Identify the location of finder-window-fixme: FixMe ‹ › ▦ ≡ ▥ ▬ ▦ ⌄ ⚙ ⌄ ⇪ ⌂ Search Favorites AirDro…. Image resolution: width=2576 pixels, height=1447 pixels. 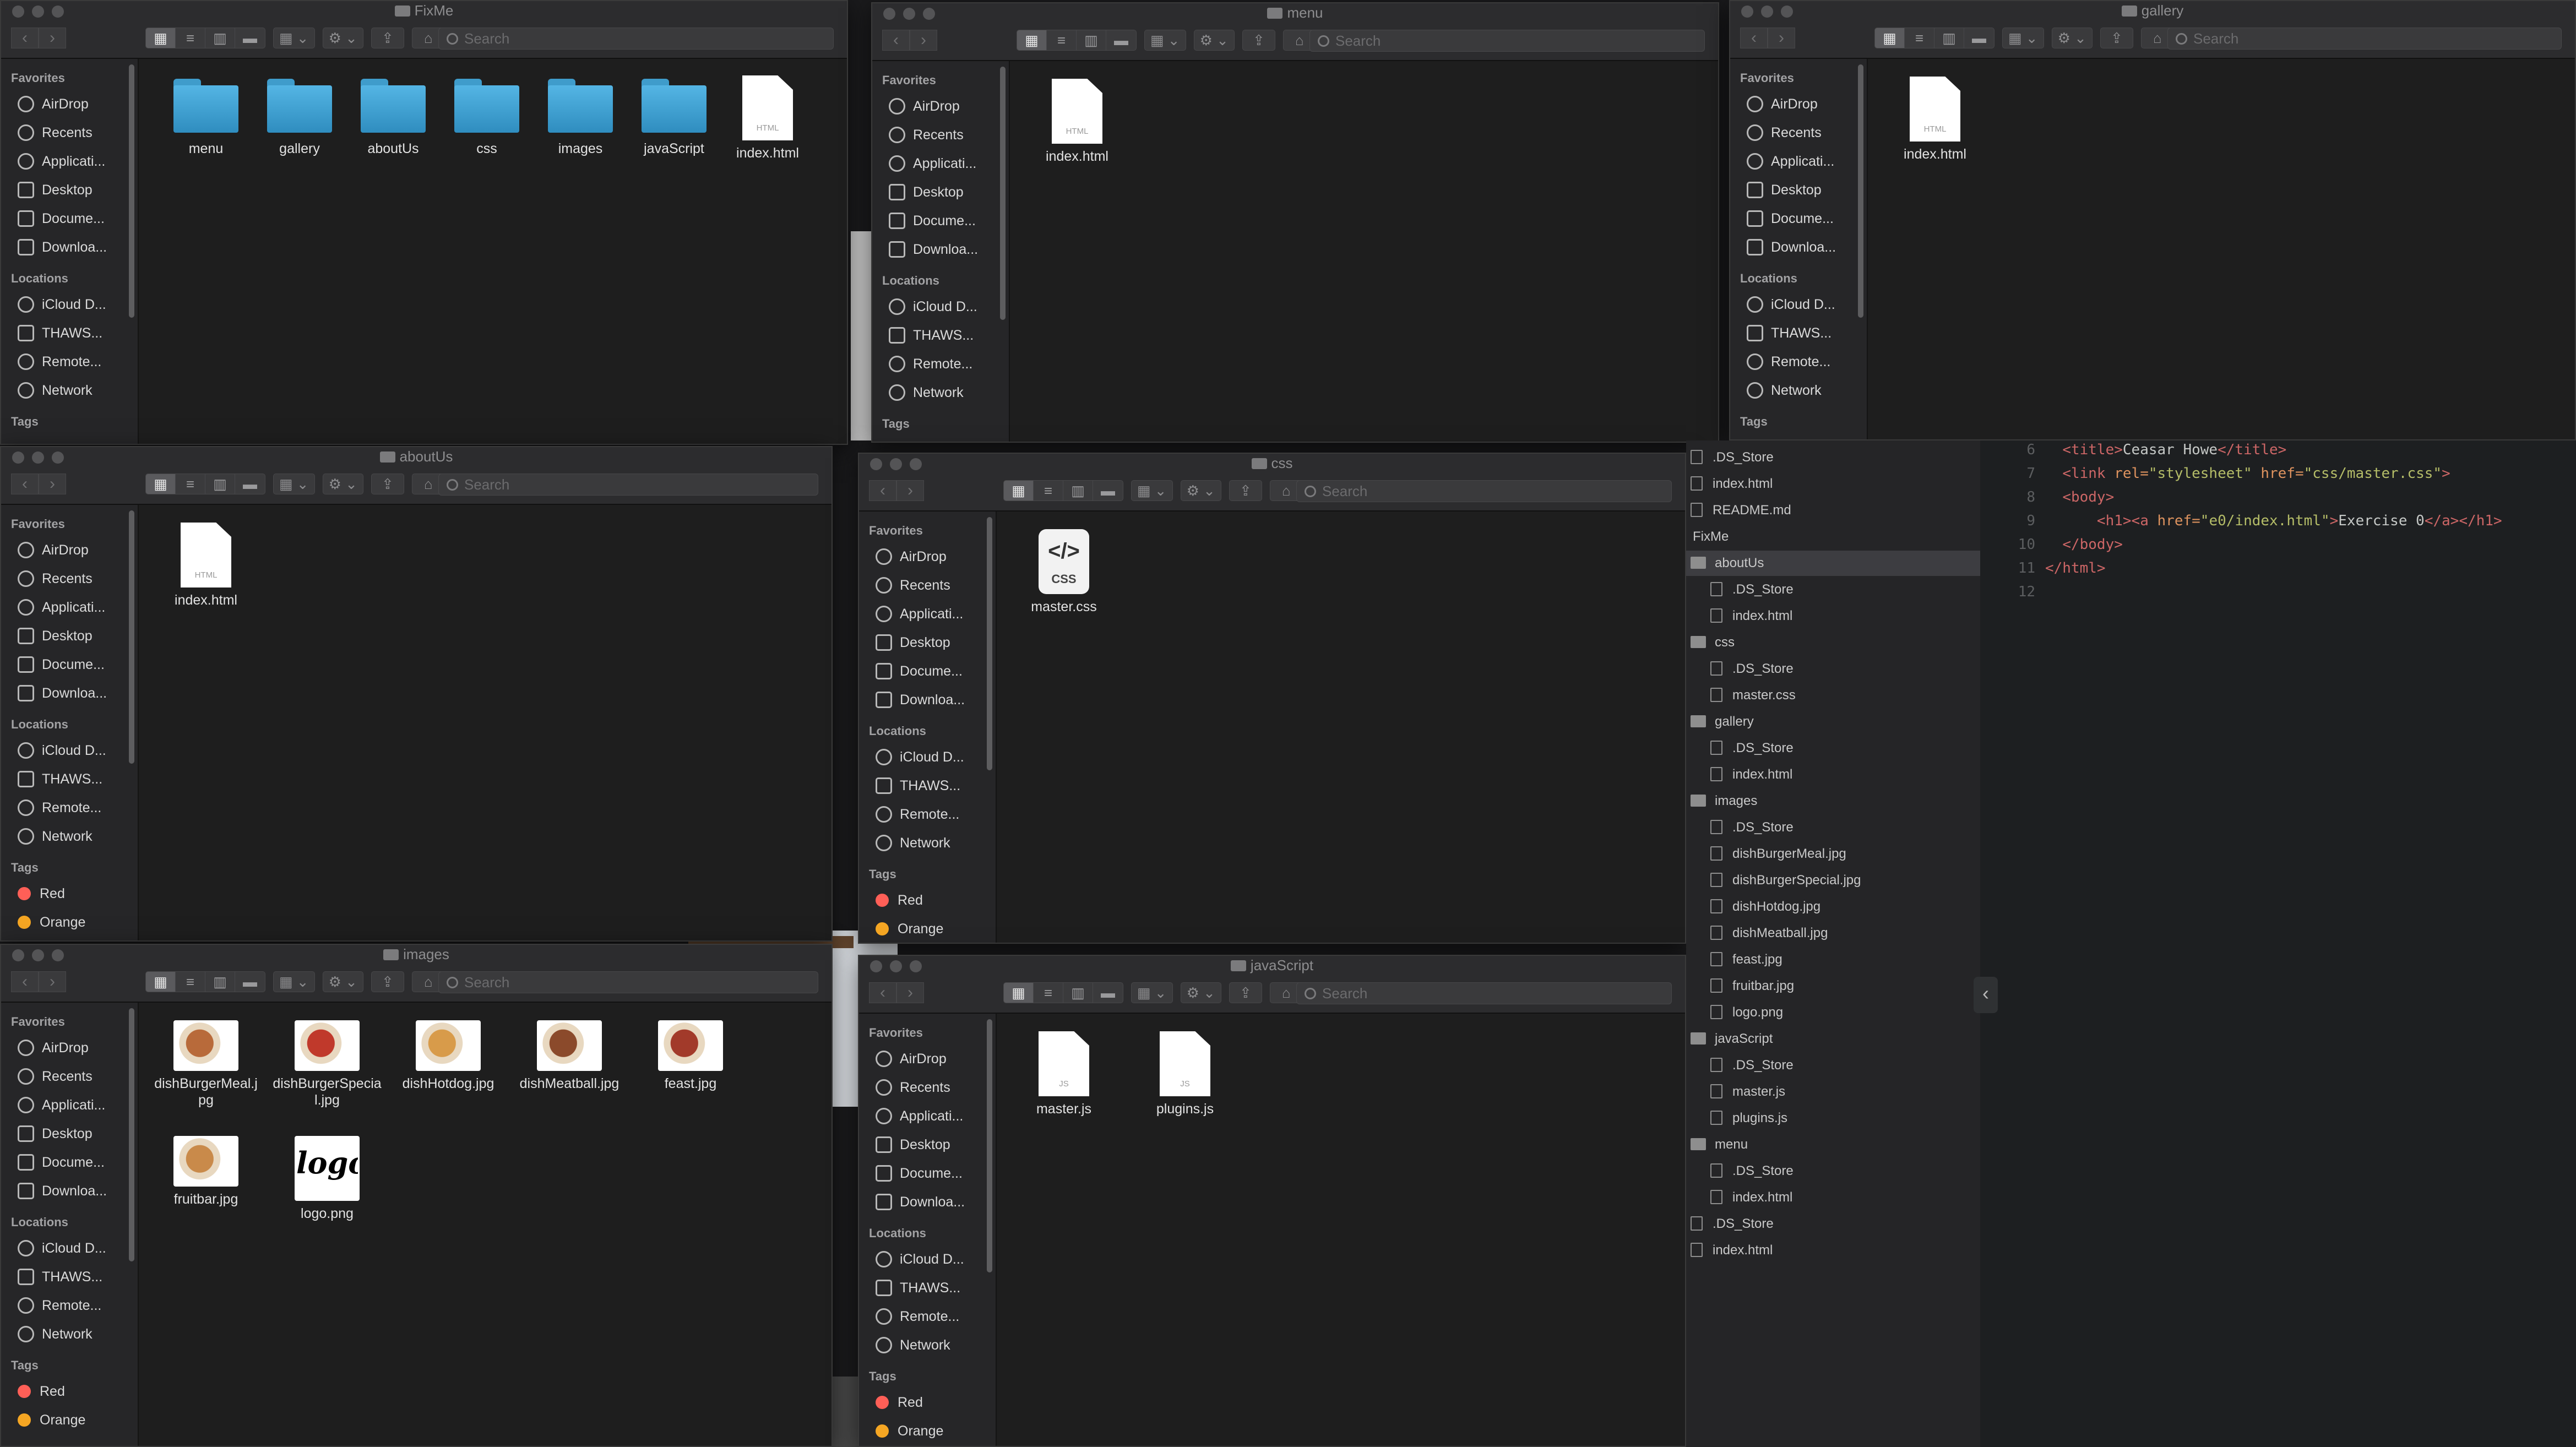
(424, 222).